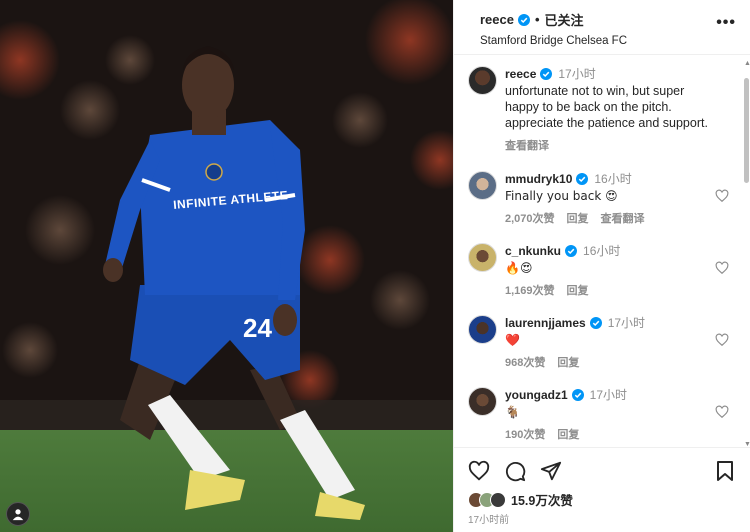  I want to click on comment-text: 🔥😍, so click(519, 268).